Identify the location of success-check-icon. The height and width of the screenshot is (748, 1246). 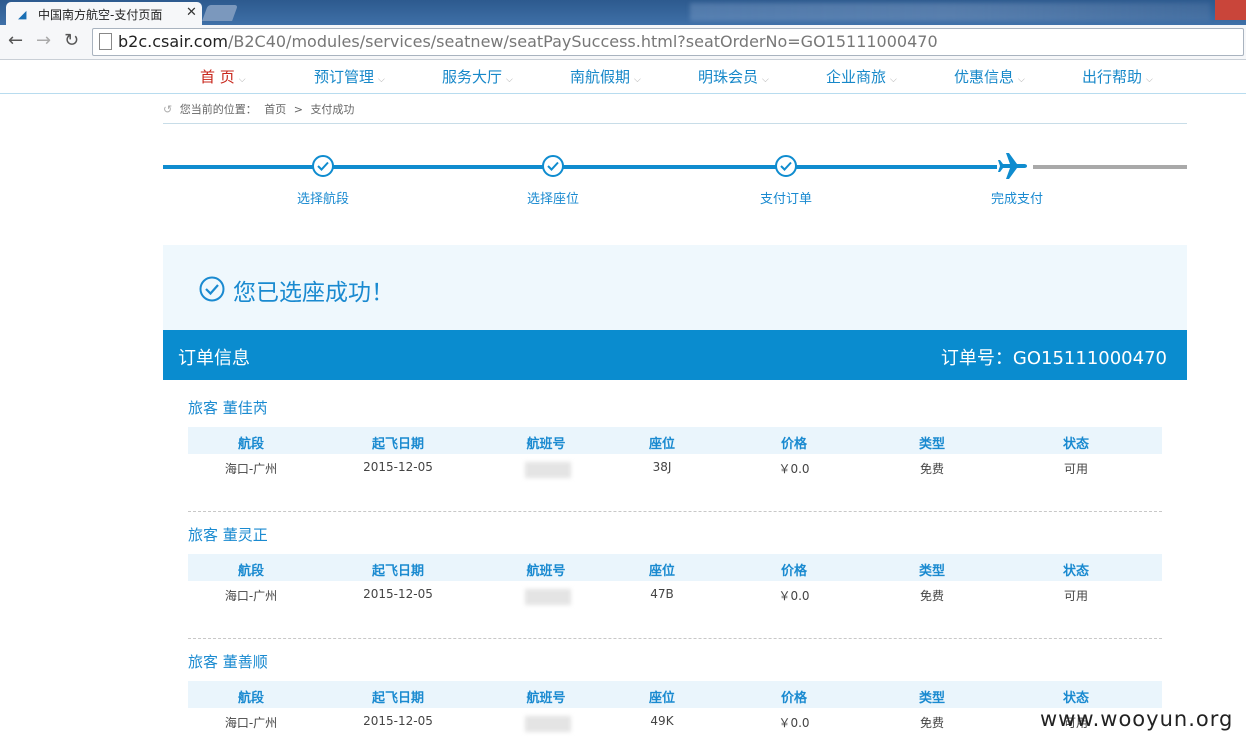
(212, 289).